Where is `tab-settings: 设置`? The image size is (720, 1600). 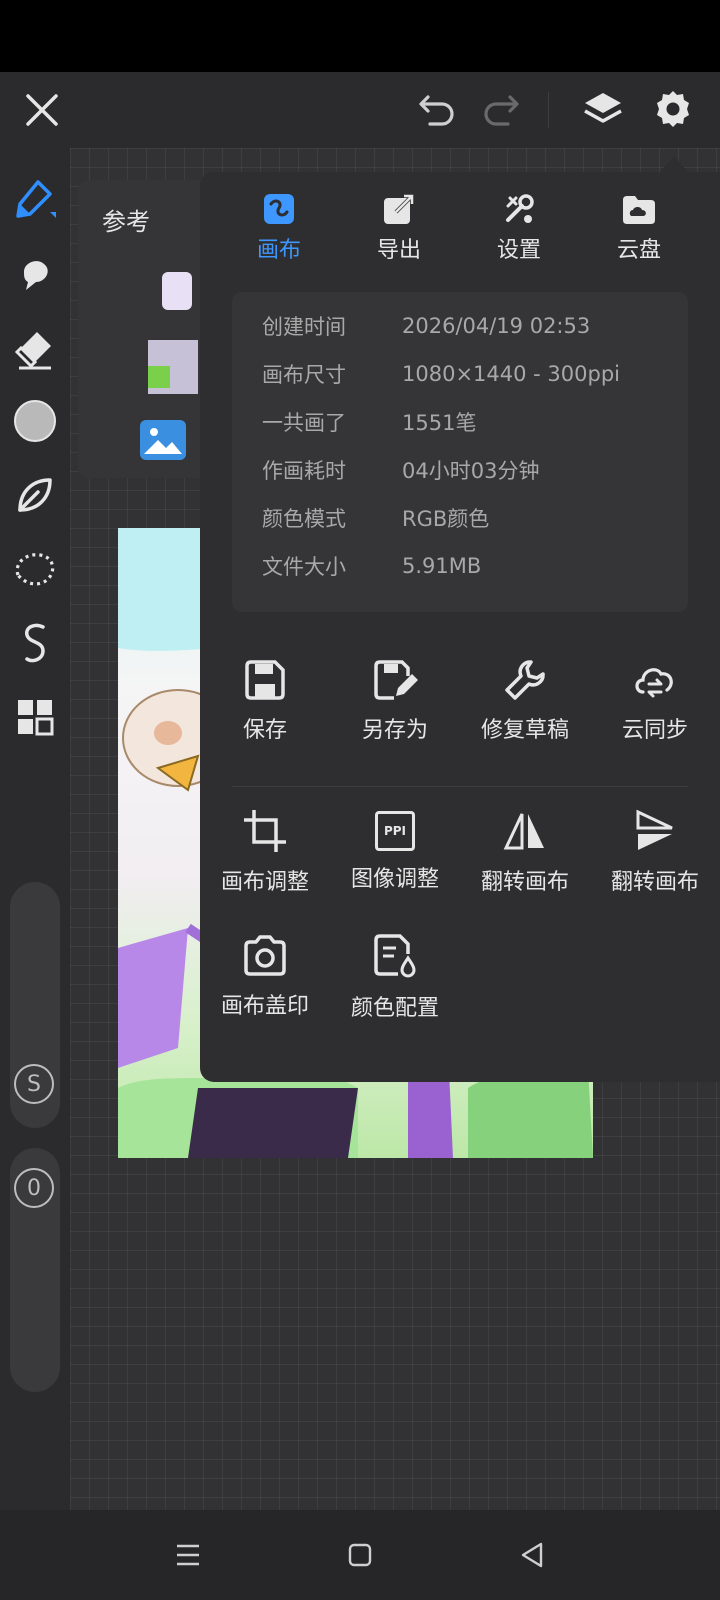
tab-settings: 设置 is located at coordinates (519, 228).